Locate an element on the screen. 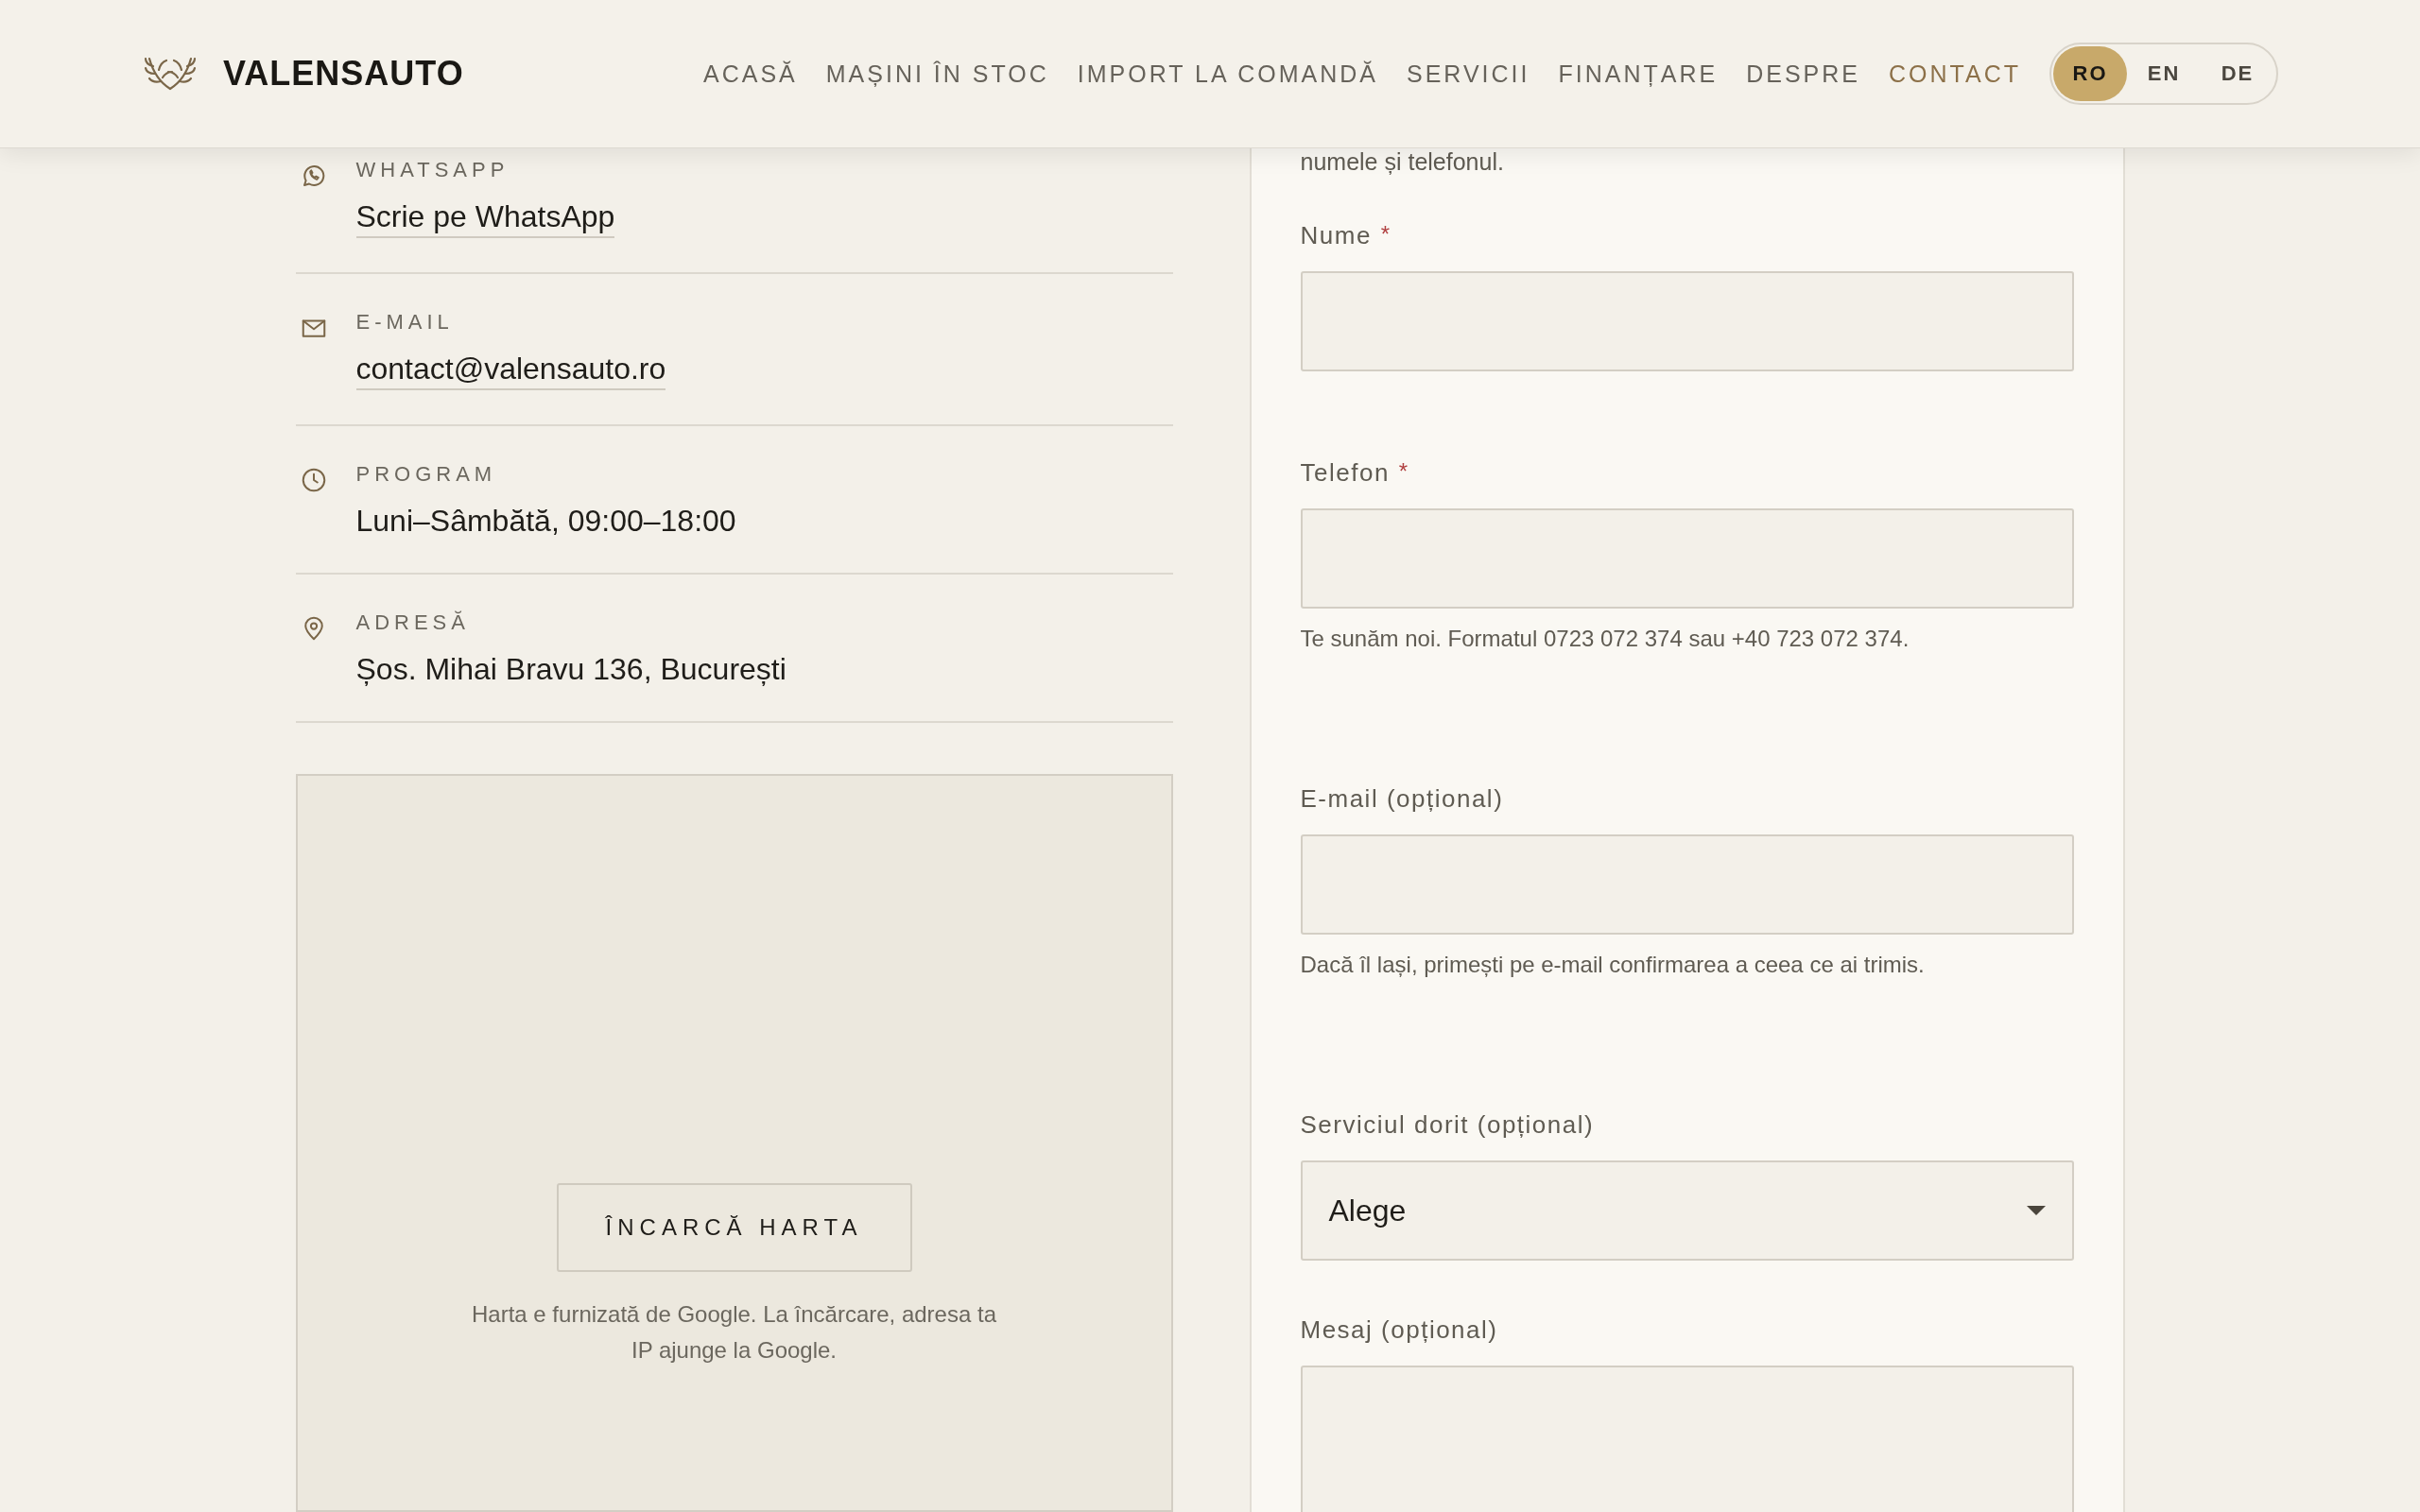 The width and height of the screenshot is (2420, 1512). nav-link: DESPRE is located at coordinates (1803, 74).